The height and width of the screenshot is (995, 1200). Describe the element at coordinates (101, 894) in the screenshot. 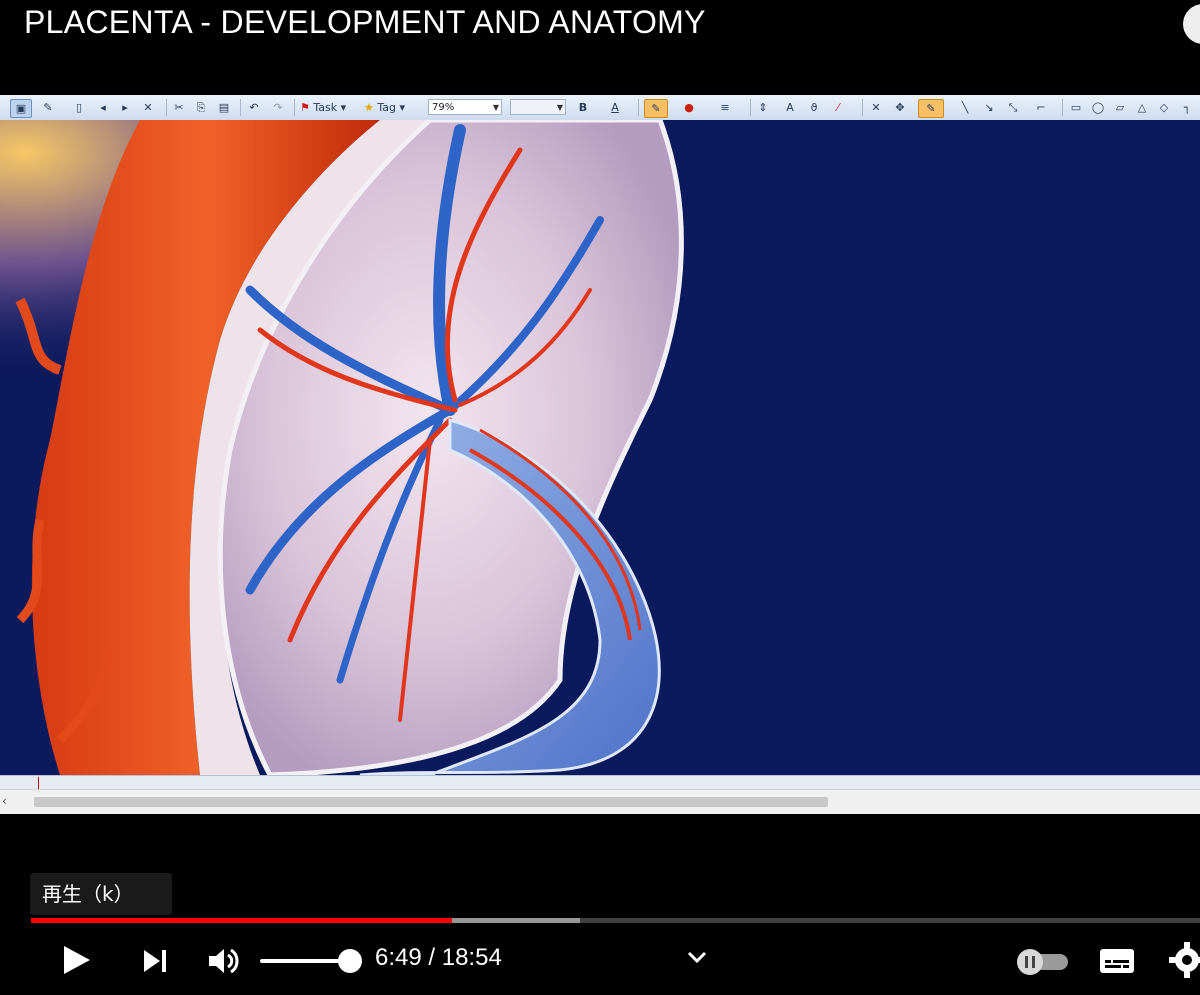

I see `play-tooltip: 再生（k）` at that location.